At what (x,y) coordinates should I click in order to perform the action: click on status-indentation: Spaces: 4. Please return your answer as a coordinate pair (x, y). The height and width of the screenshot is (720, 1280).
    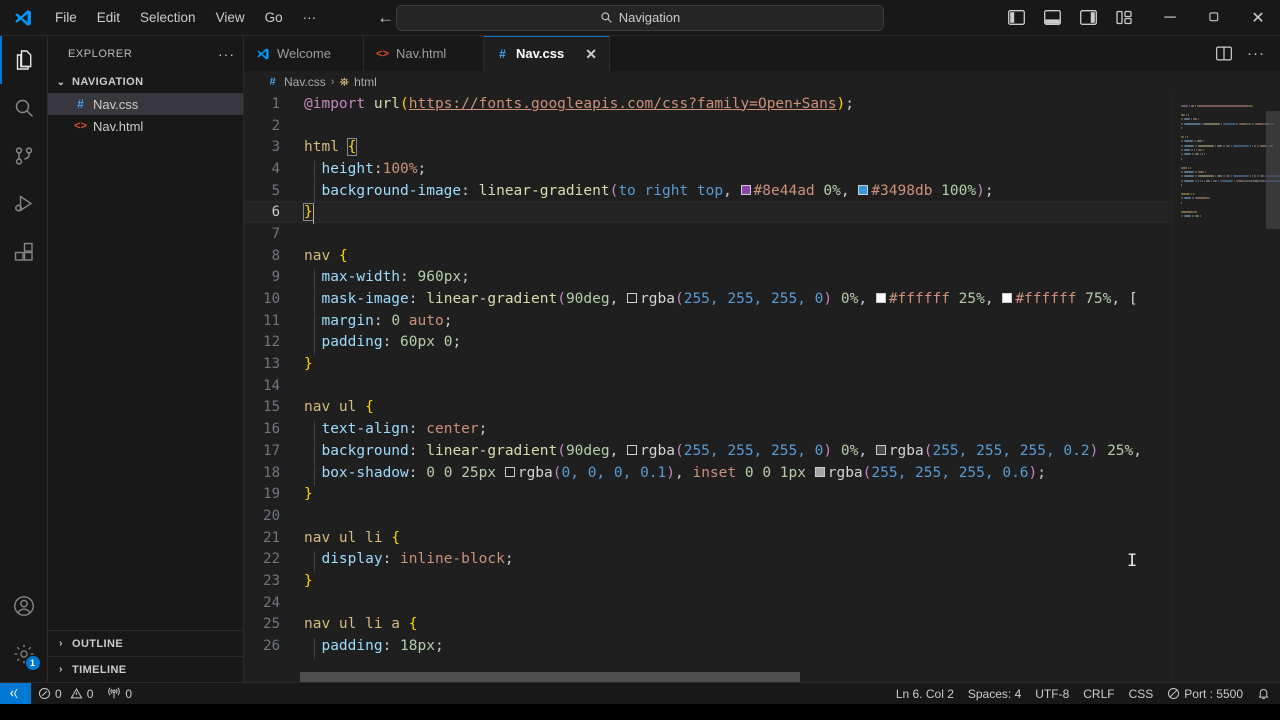
    Looking at the image, I should click on (994, 694).